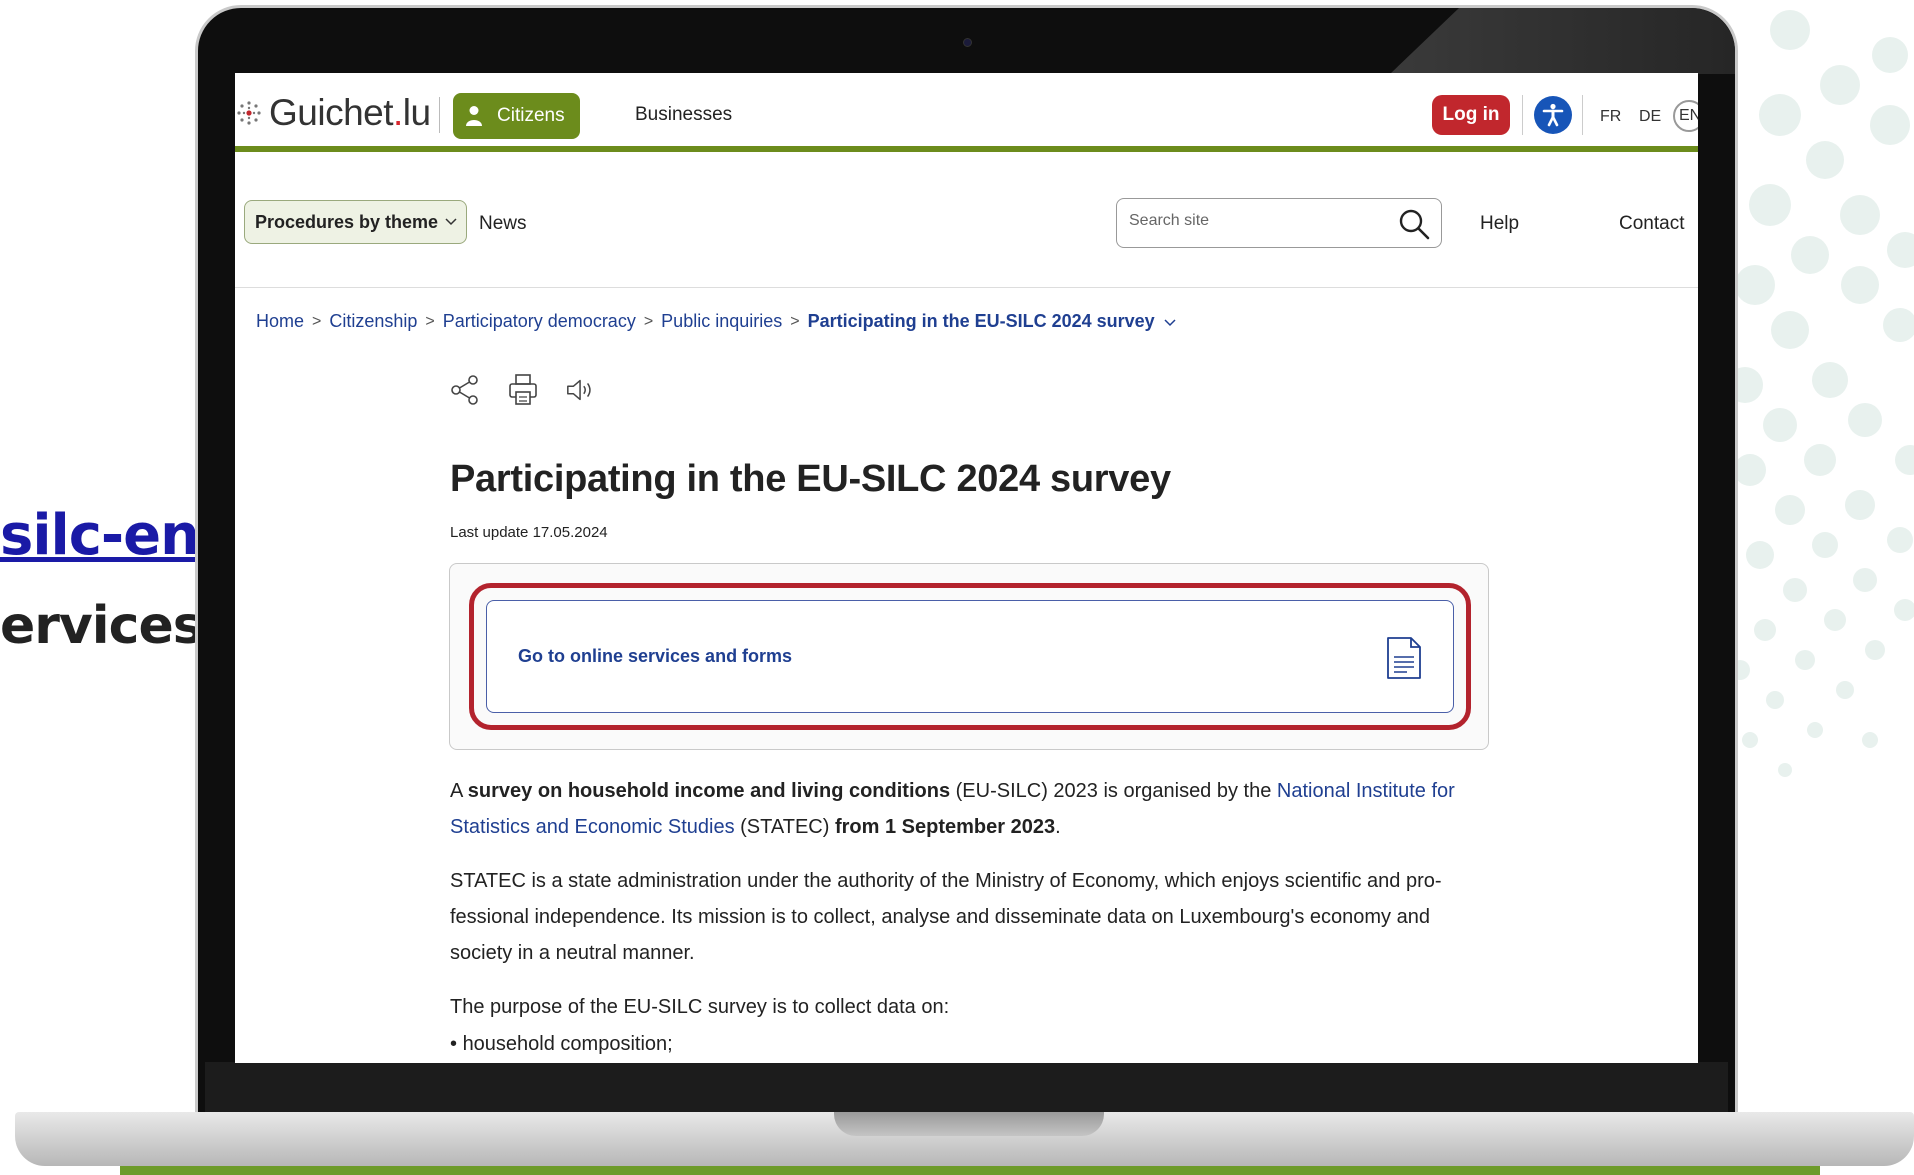 The image size is (1914, 1175). I want to click on language-fr: FR, so click(1610, 117).